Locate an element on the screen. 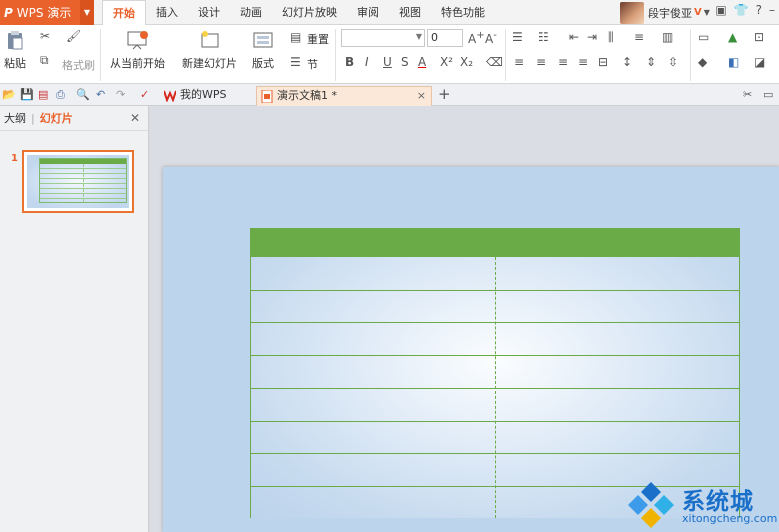 The image size is (779, 532). tab-home: 开始 is located at coordinates (124, 13).